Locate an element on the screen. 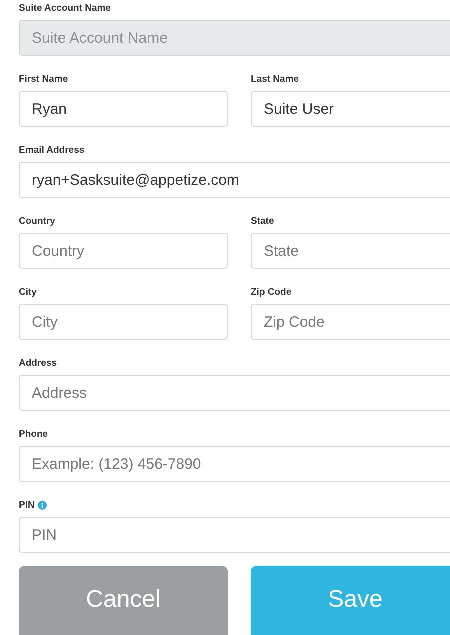 The image size is (450, 635). input-field: Address is located at coordinates (234, 393).